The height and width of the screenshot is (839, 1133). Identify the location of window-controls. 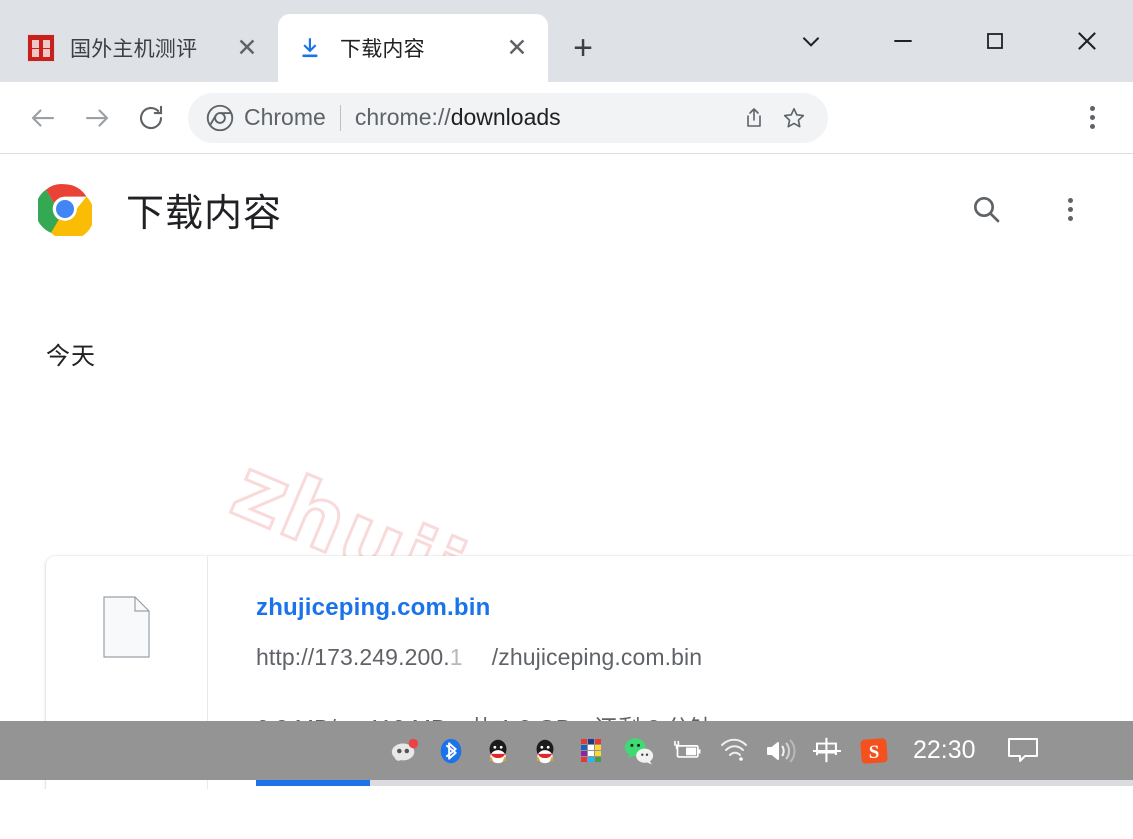
(949, 41).